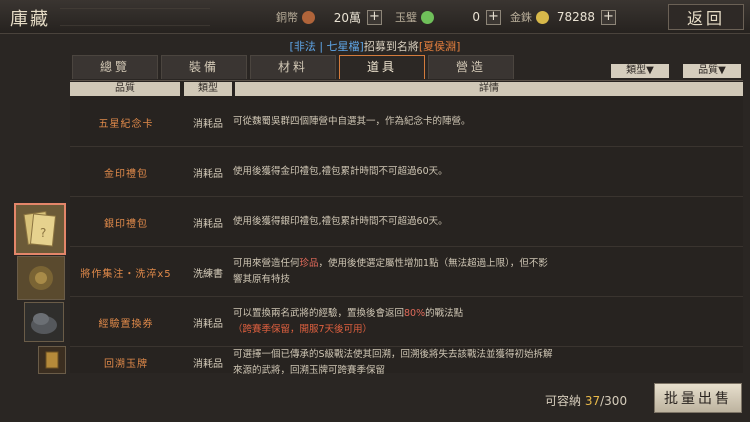  What do you see at coordinates (352, 121) in the screenshot?
I see `item-desc-text: 可從魏蜀吳群四個陣營中自選其一，作為紀念卡的陣營。` at bounding box center [352, 121].